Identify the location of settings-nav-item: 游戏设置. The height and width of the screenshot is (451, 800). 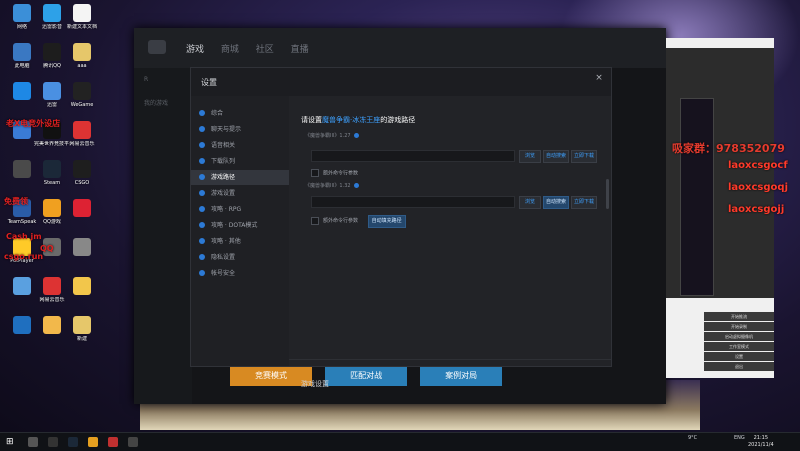
(240, 193).